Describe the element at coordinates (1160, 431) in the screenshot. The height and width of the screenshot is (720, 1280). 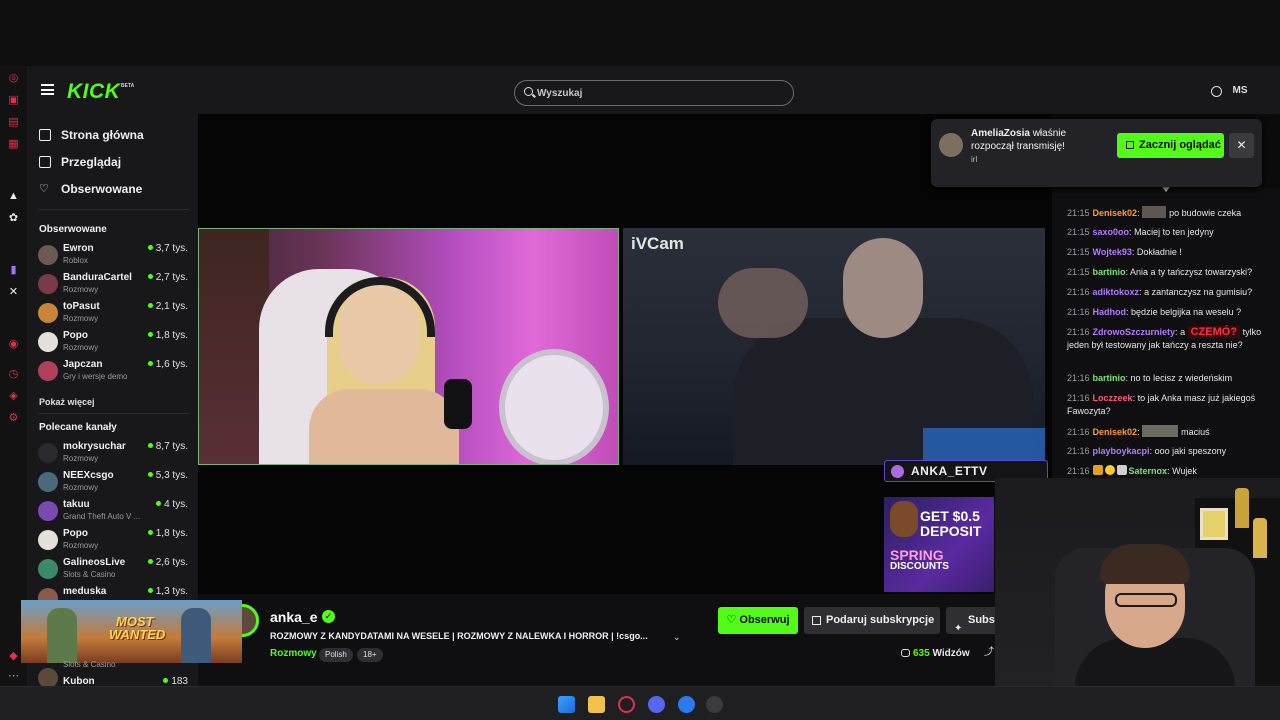
I see `emote-icon` at that location.